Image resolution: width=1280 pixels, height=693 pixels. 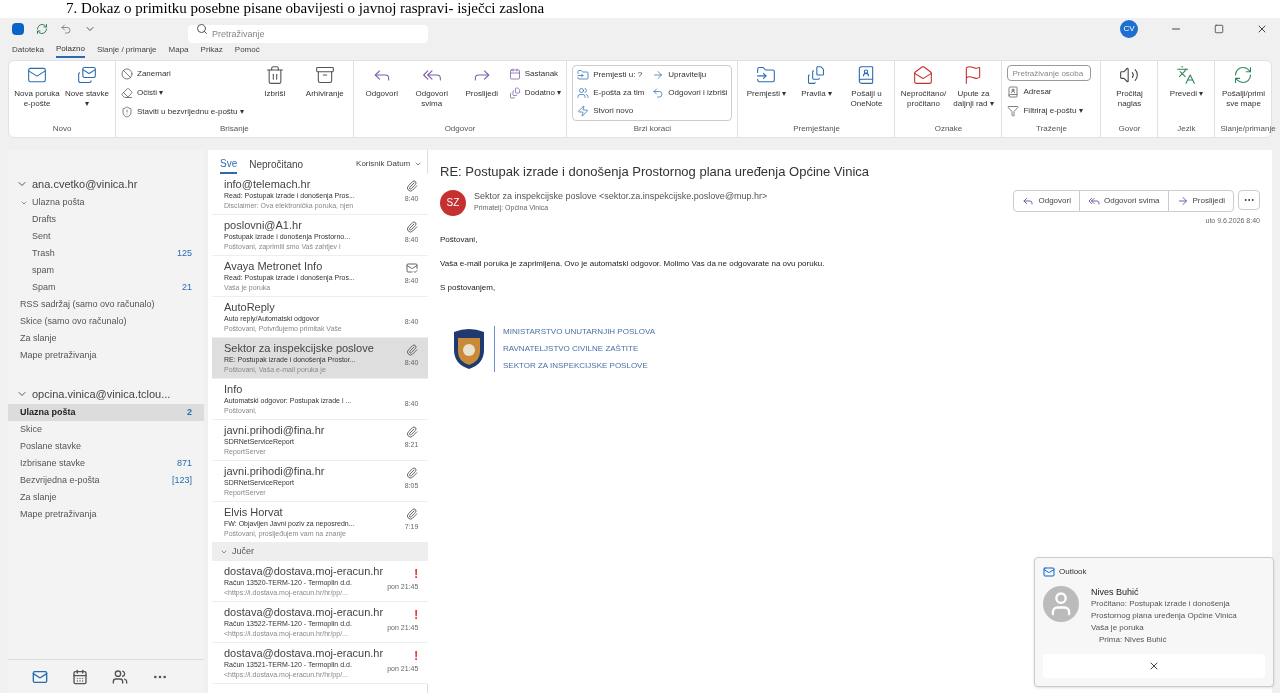 What do you see at coordinates (459, 240) in the screenshot?
I see `body-paragraph: Poštovani,` at bounding box center [459, 240].